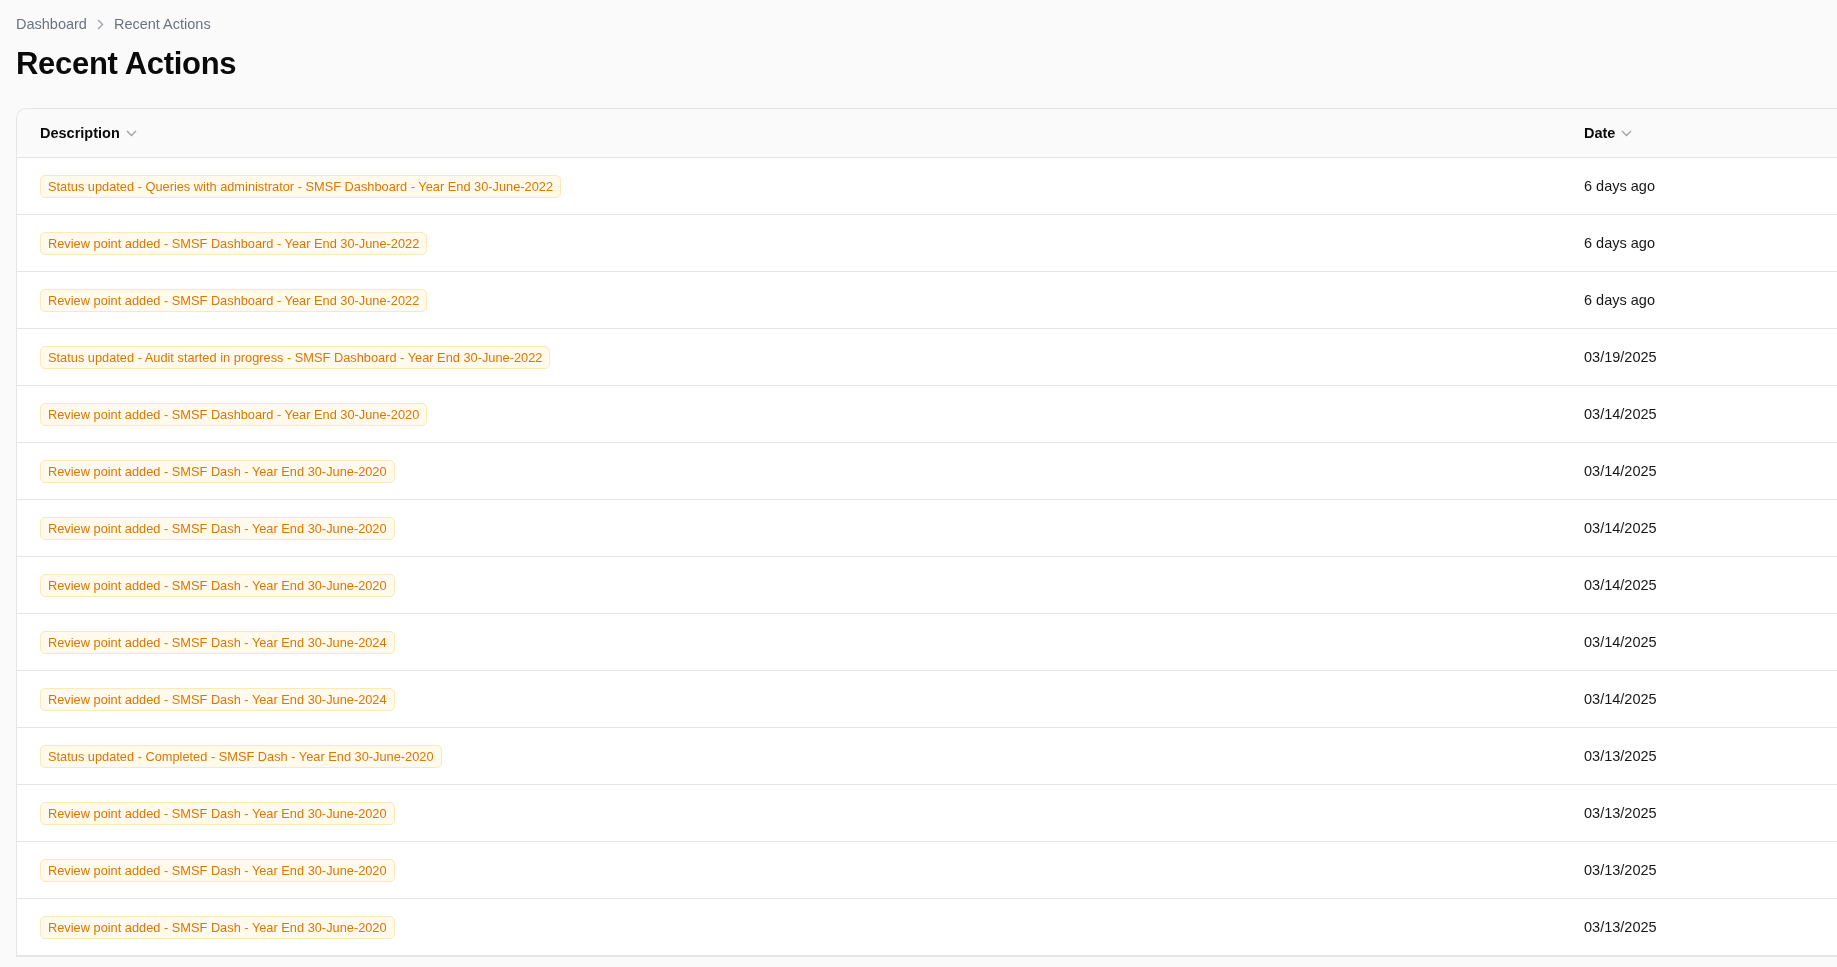 The height and width of the screenshot is (967, 1837). What do you see at coordinates (1620, 357) in the screenshot?
I see `date-text: 03/19/2025` at bounding box center [1620, 357].